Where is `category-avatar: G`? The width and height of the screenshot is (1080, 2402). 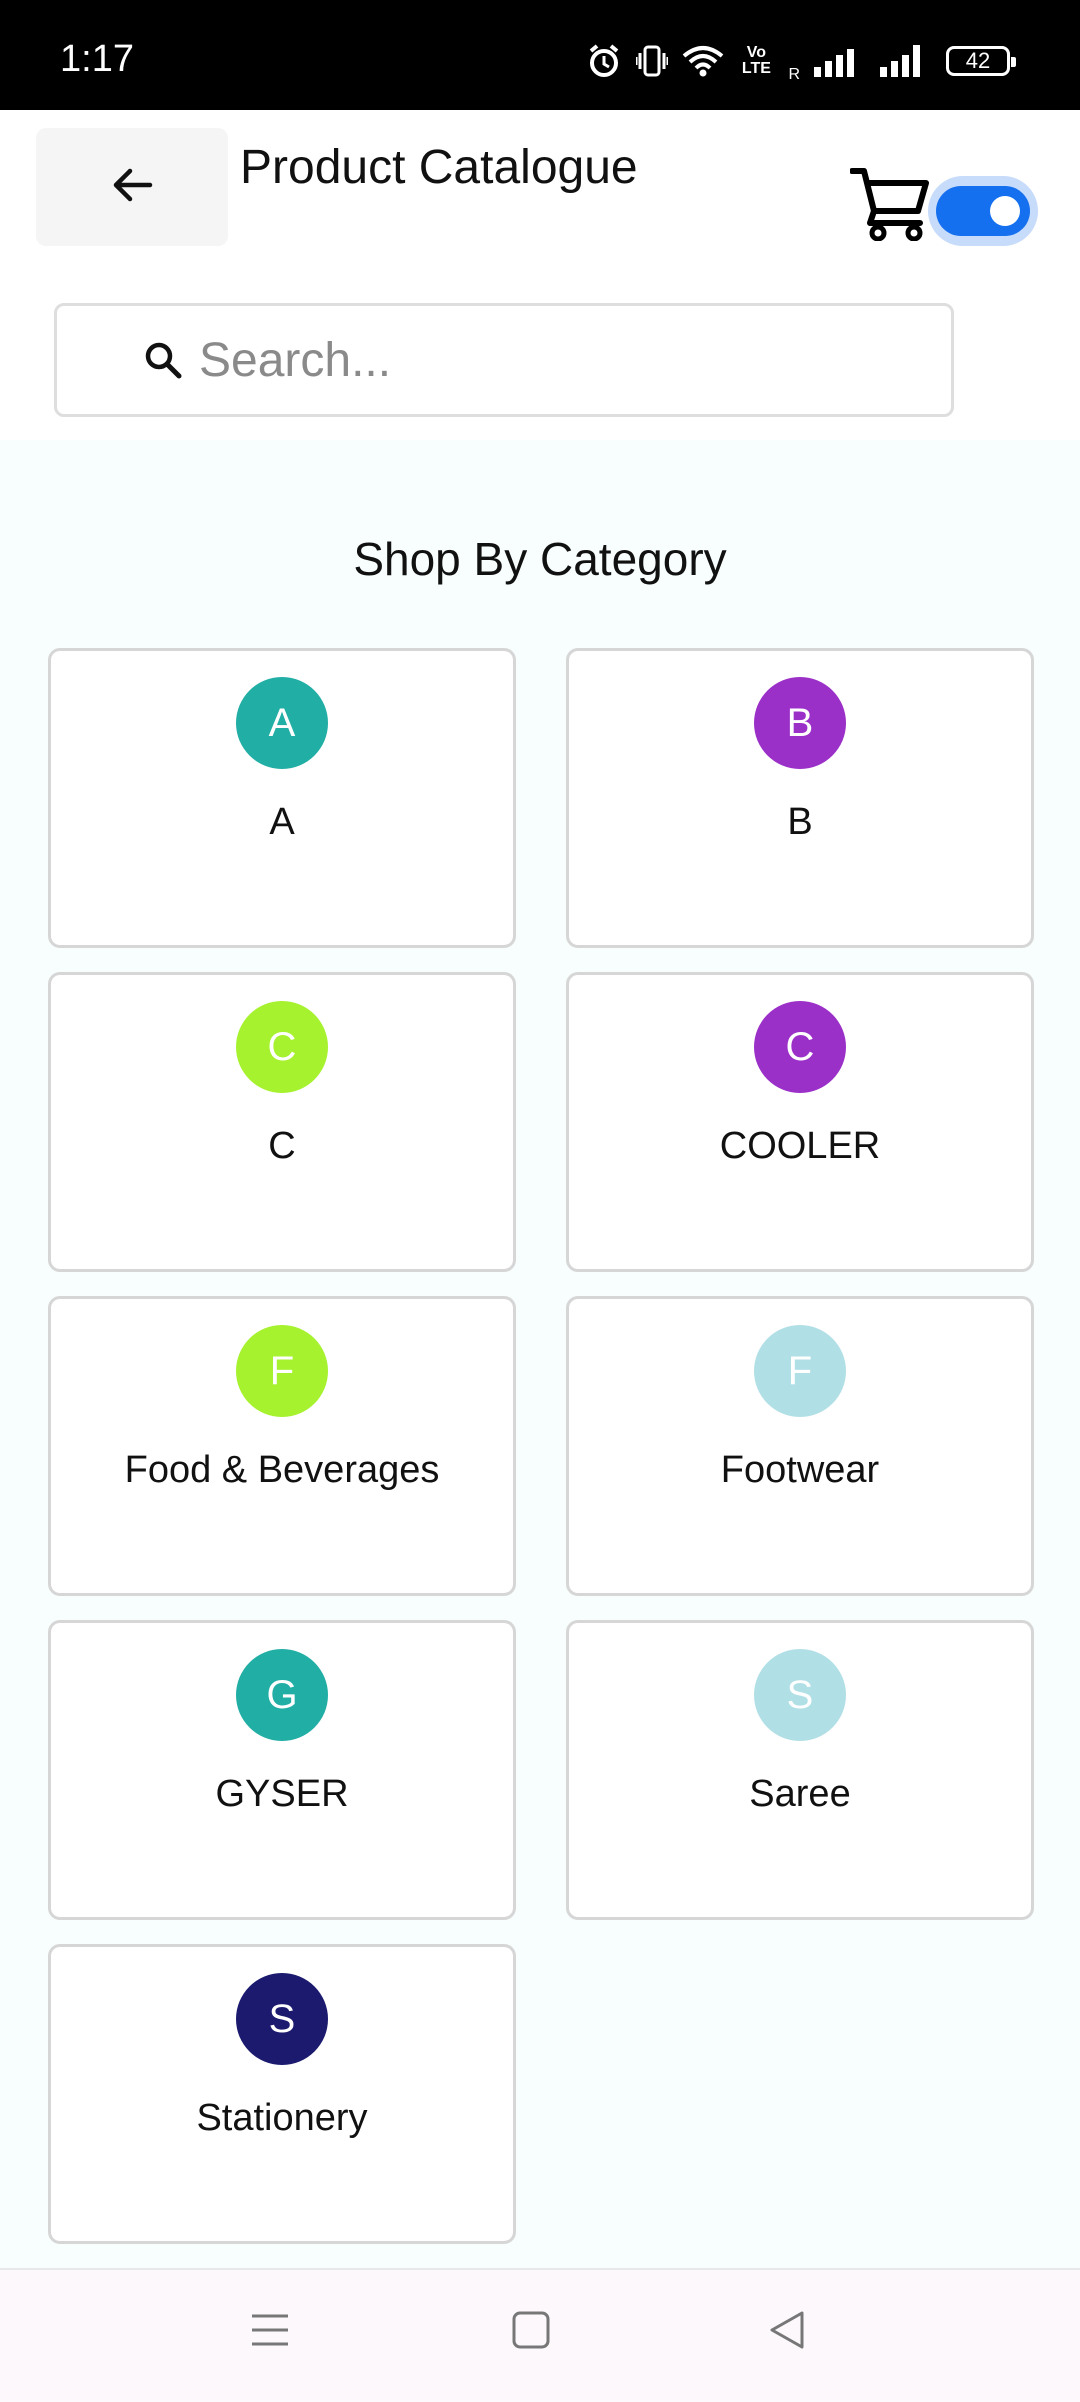 category-avatar: G is located at coordinates (282, 1695).